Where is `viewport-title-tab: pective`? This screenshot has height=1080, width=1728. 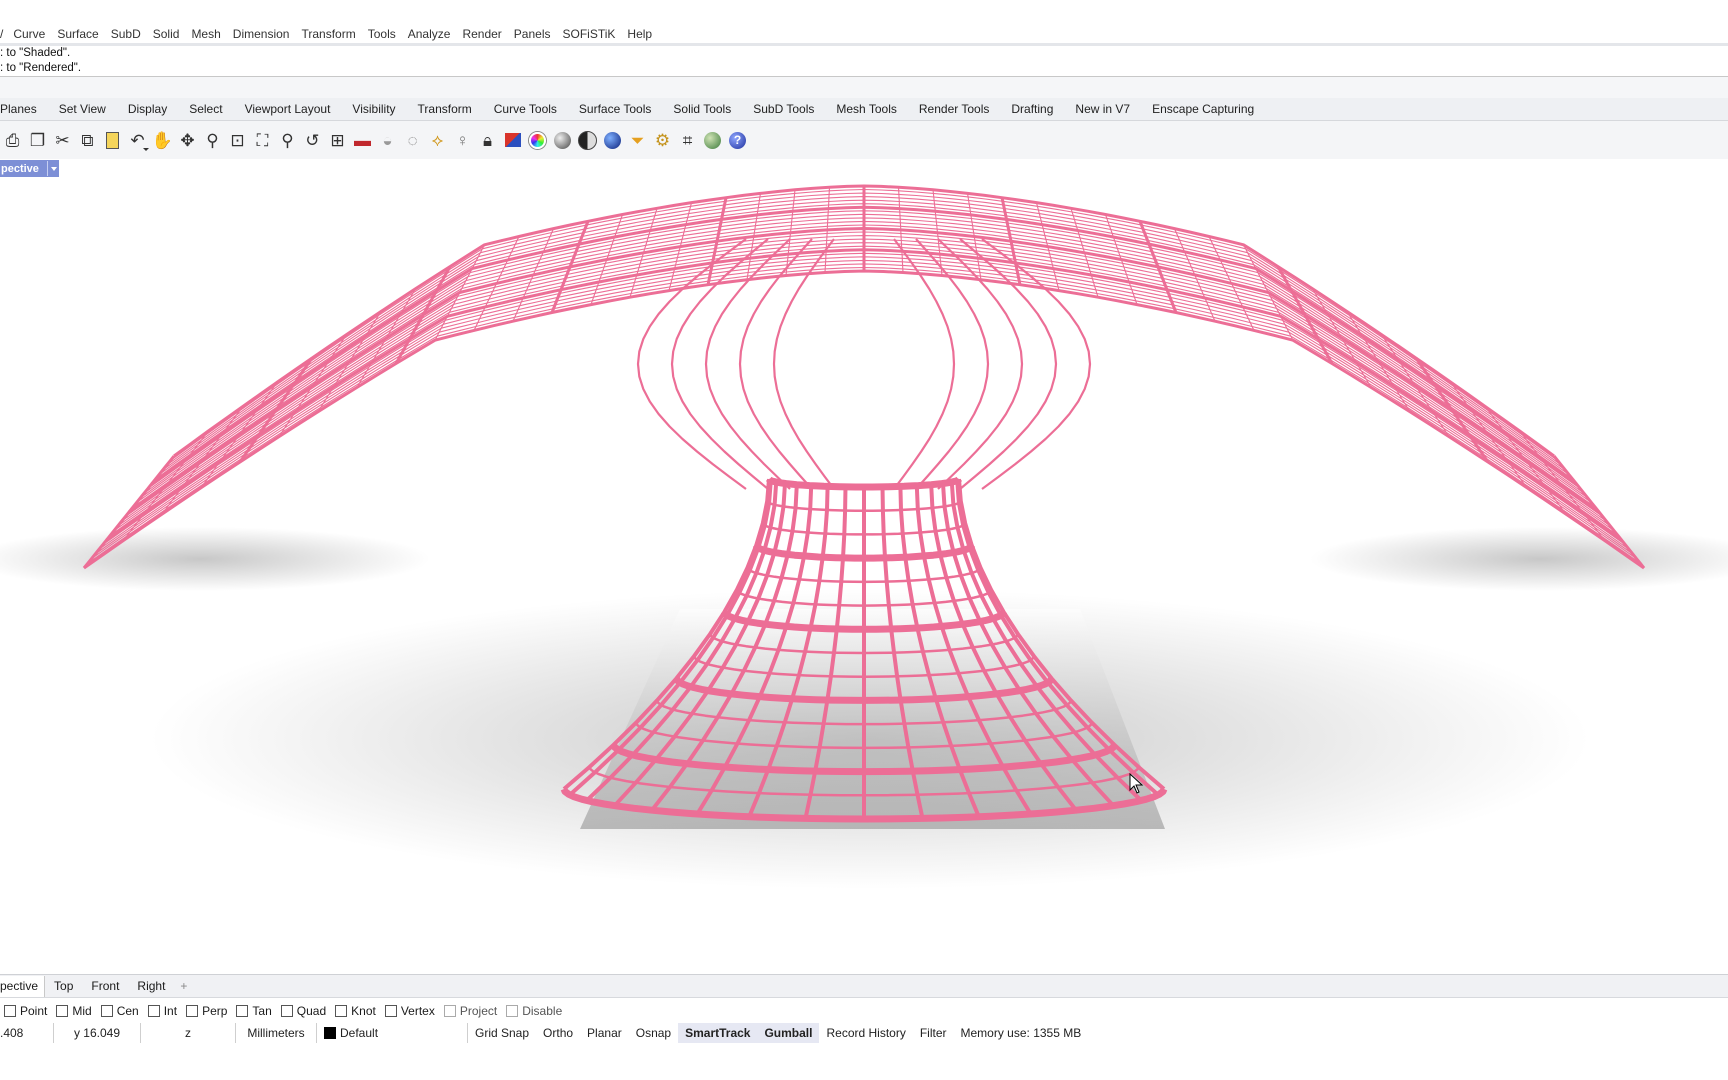 viewport-title-tab: pective is located at coordinates (29, 168).